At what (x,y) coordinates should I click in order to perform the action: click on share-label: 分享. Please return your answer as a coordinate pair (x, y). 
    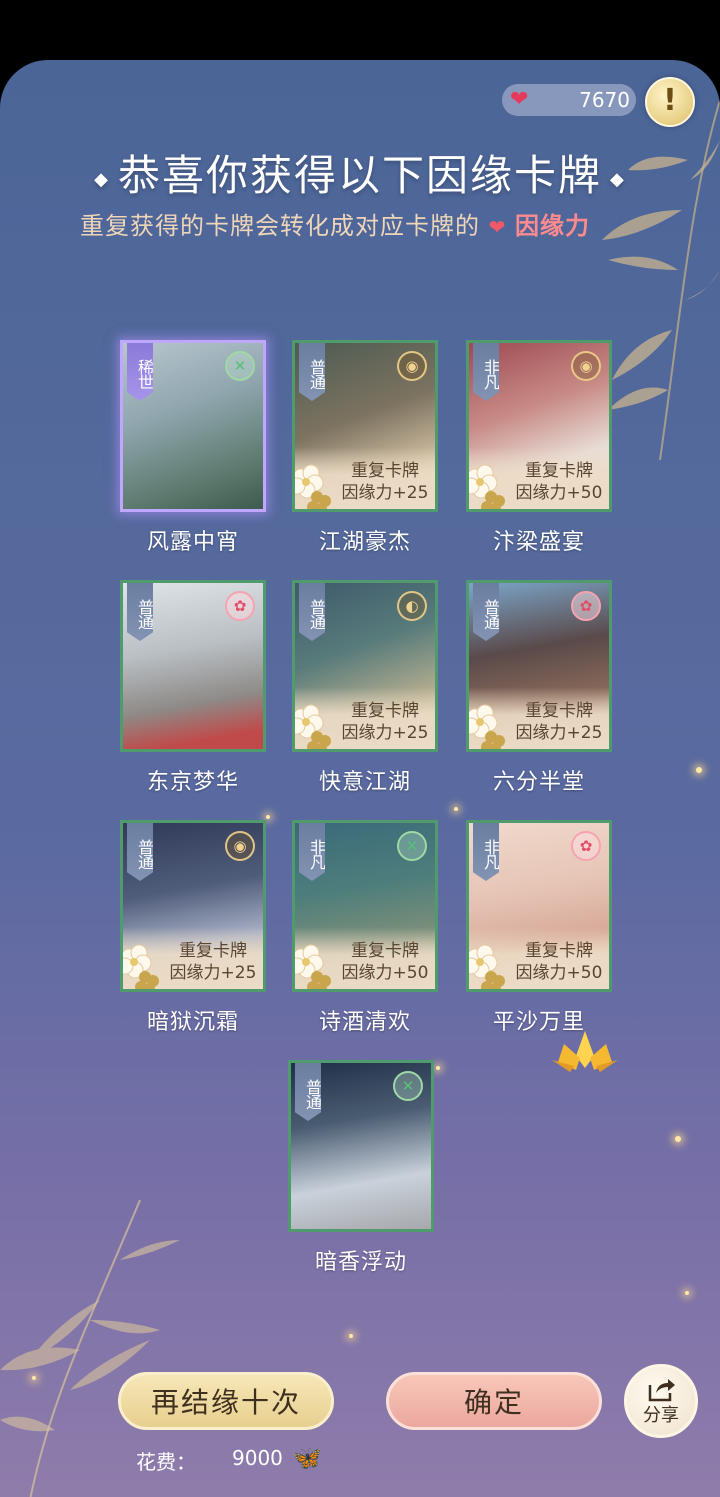
    Looking at the image, I should click on (661, 1415).